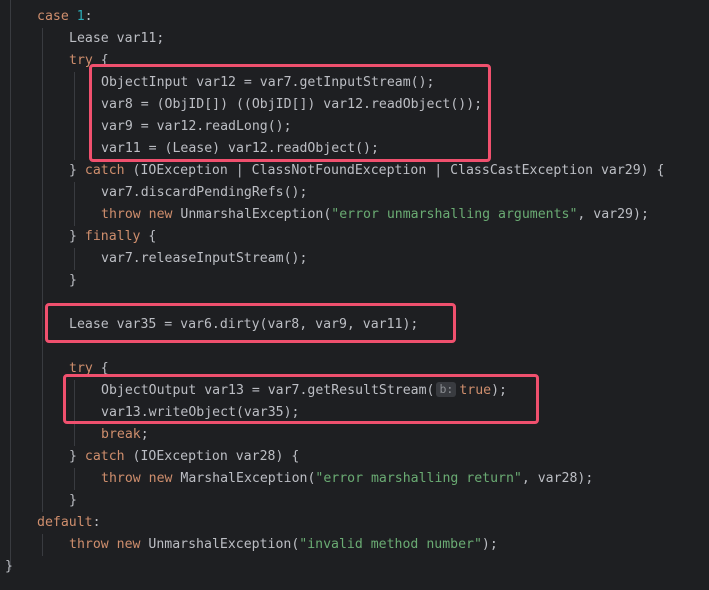  I want to click on code-text: var7.discardPendingRefs();, so click(204, 192).